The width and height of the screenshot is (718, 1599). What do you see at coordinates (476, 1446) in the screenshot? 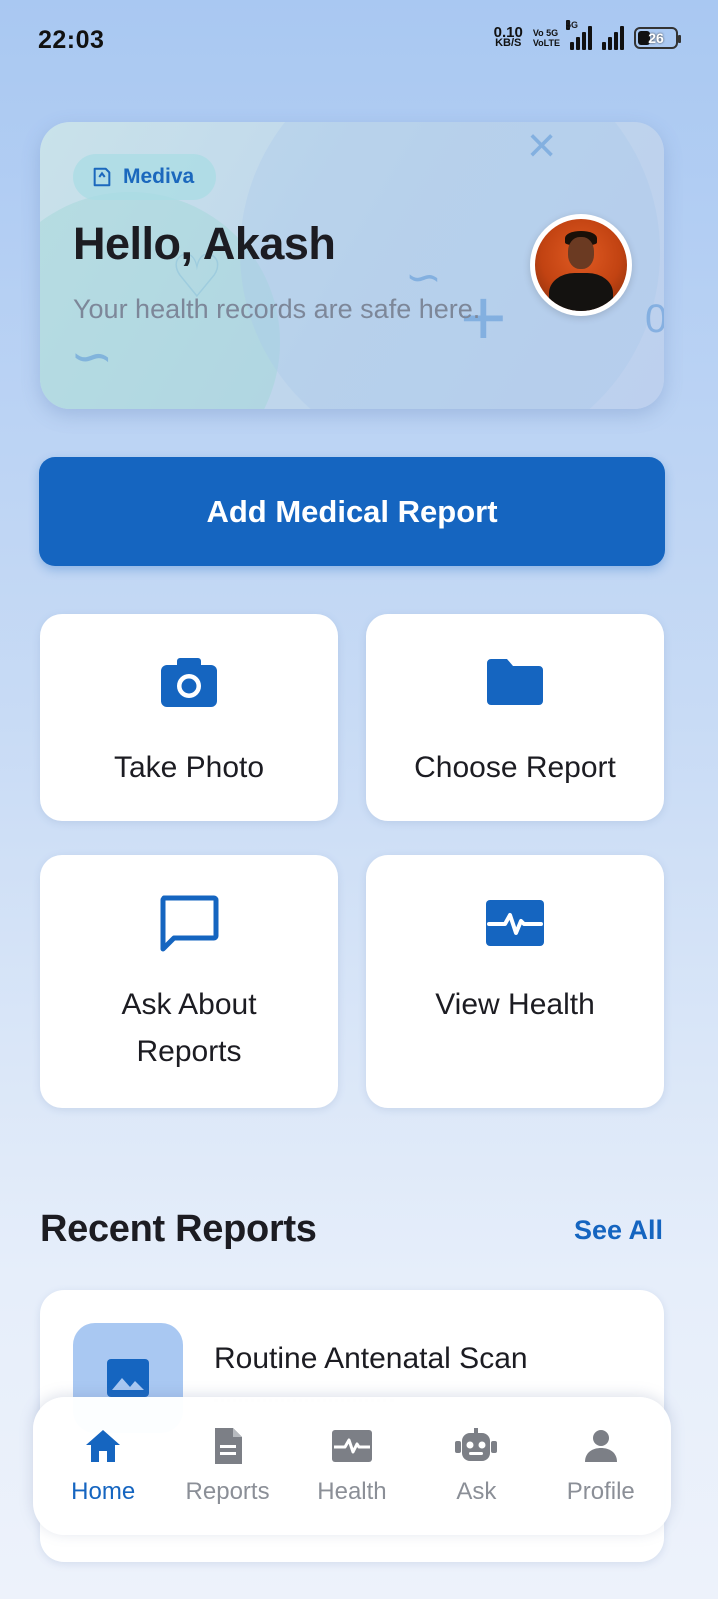
I see `robot-icon` at bounding box center [476, 1446].